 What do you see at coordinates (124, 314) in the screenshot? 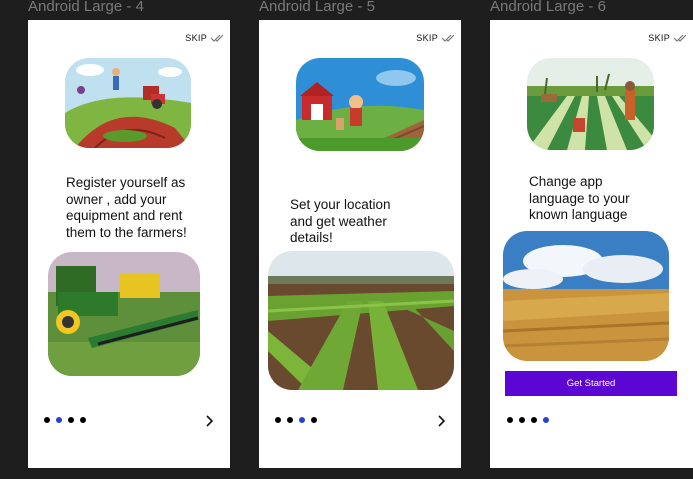
I see `tractor-photo` at bounding box center [124, 314].